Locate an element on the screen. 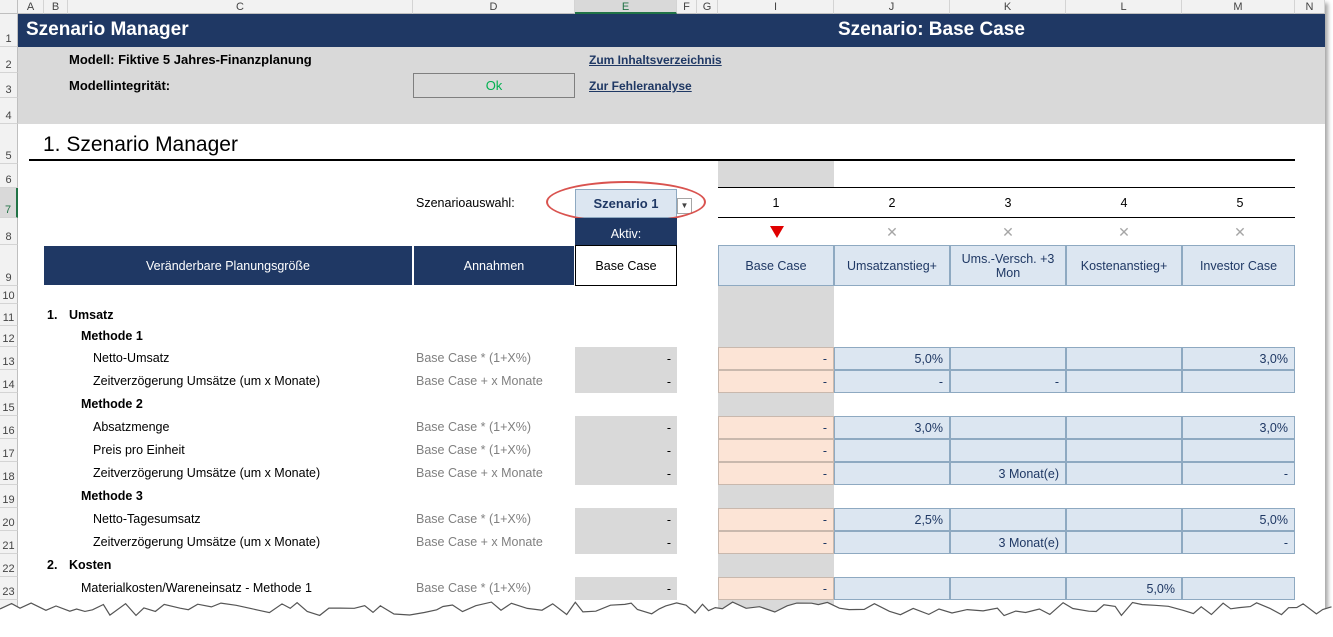 The image size is (1333, 637). row-header-10: 10 is located at coordinates (9, 295).